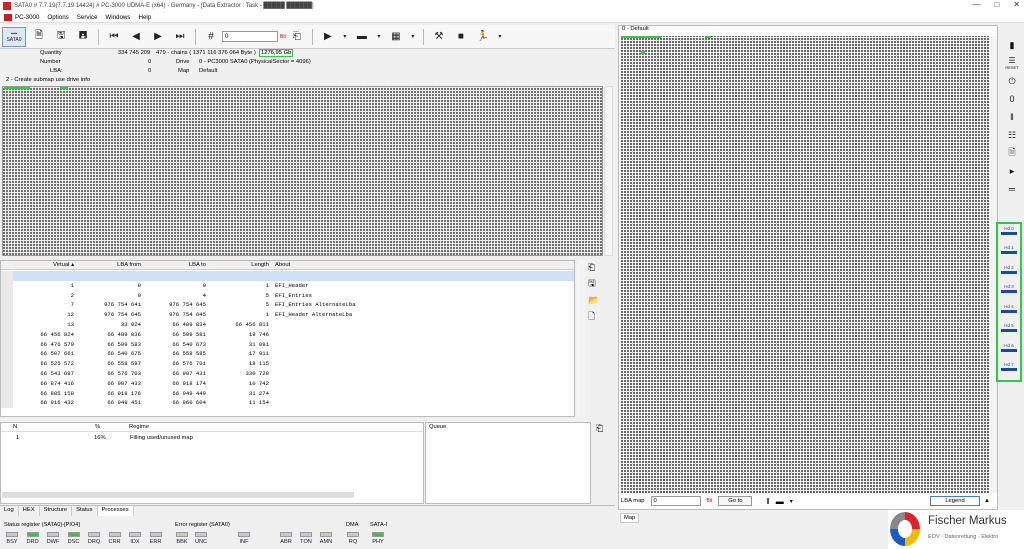  I want to click on tab-log: Log, so click(9, 511).